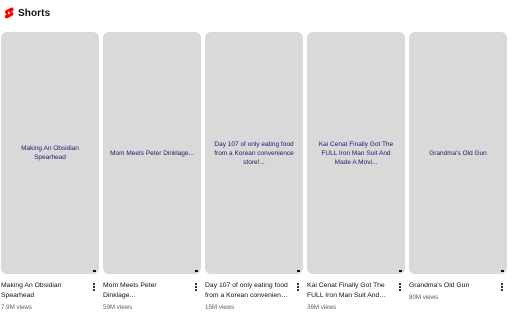 The height and width of the screenshot is (320, 512). Describe the element at coordinates (9, 13) in the screenshot. I see `youtube-shorts-icon` at that location.